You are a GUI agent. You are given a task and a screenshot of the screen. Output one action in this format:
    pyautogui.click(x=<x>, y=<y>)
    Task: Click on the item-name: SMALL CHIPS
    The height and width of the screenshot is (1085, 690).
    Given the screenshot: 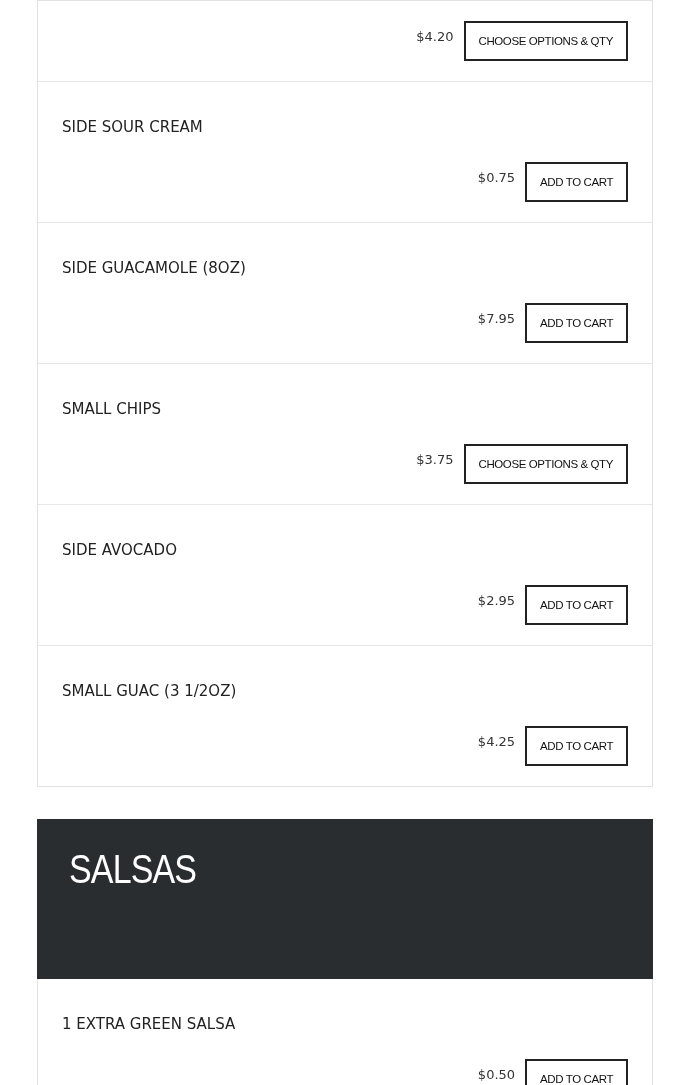 What is the action you would take?
    pyautogui.click(x=112, y=409)
    